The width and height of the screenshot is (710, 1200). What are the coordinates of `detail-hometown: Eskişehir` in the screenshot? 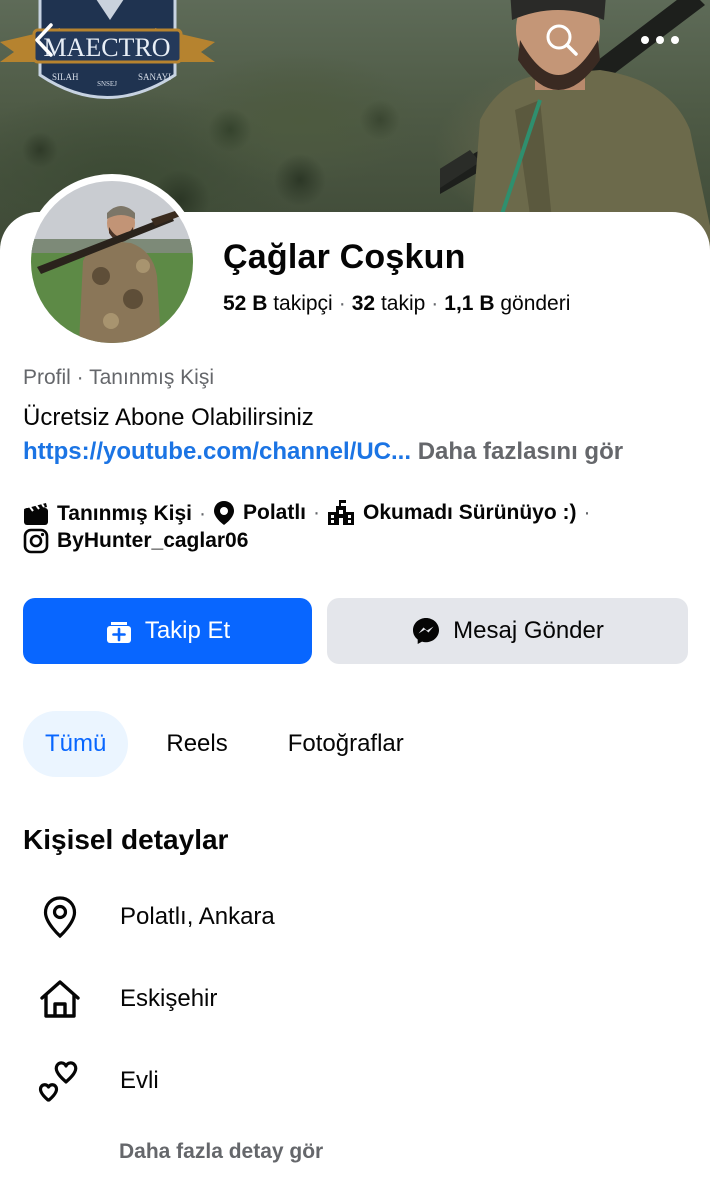 It's located at (126, 999).